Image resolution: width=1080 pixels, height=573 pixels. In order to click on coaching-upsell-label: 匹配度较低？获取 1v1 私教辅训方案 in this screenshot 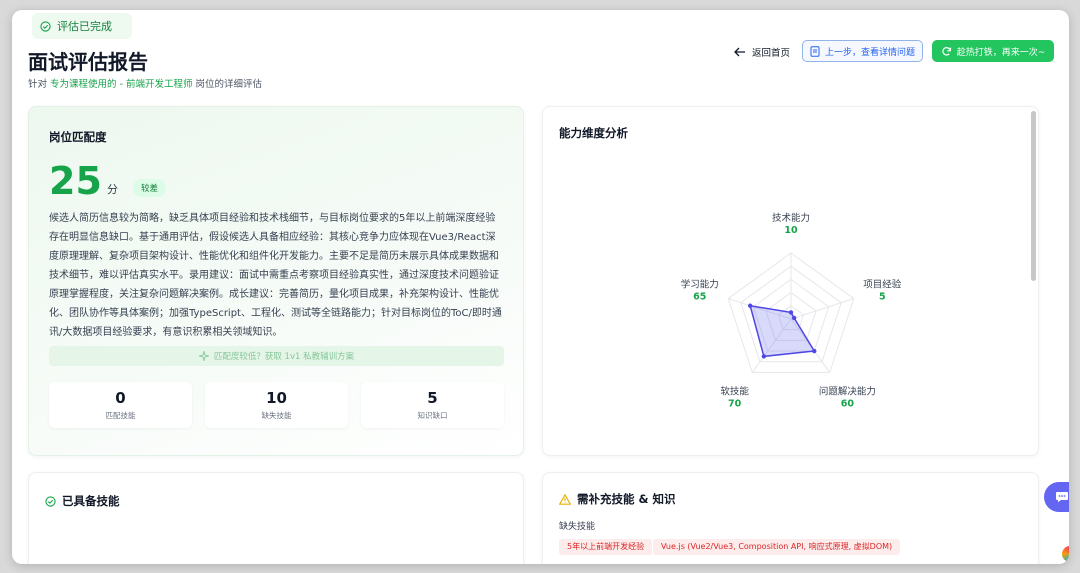, I will do `click(284, 357)`.